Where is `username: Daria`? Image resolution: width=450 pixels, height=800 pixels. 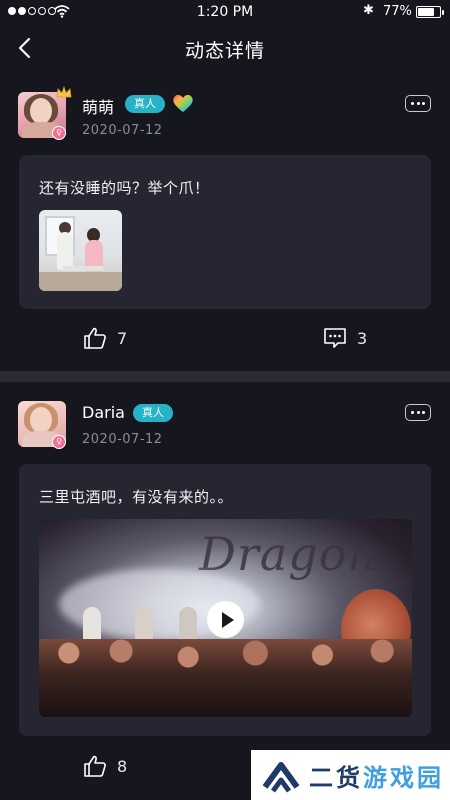
username: Daria is located at coordinates (103, 412).